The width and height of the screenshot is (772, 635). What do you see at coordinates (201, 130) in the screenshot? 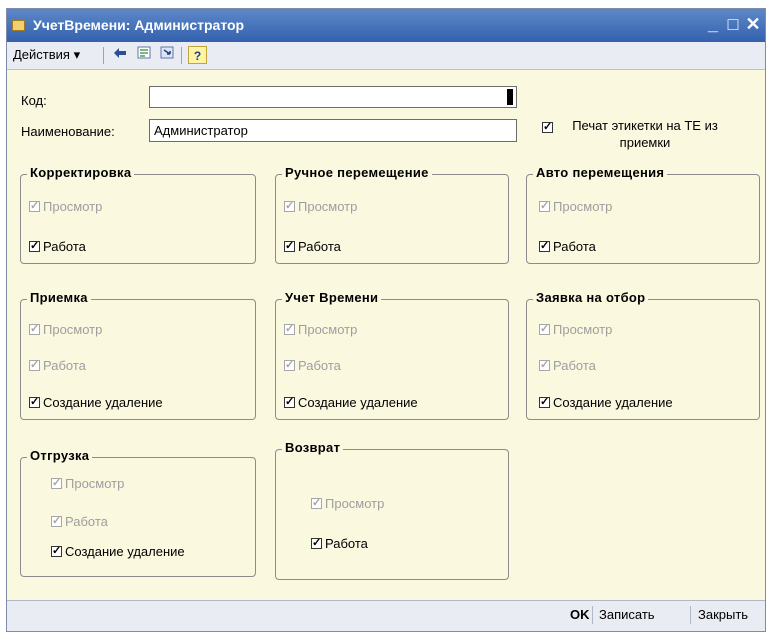
I see `name-value: Администратор` at bounding box center [201, 130].